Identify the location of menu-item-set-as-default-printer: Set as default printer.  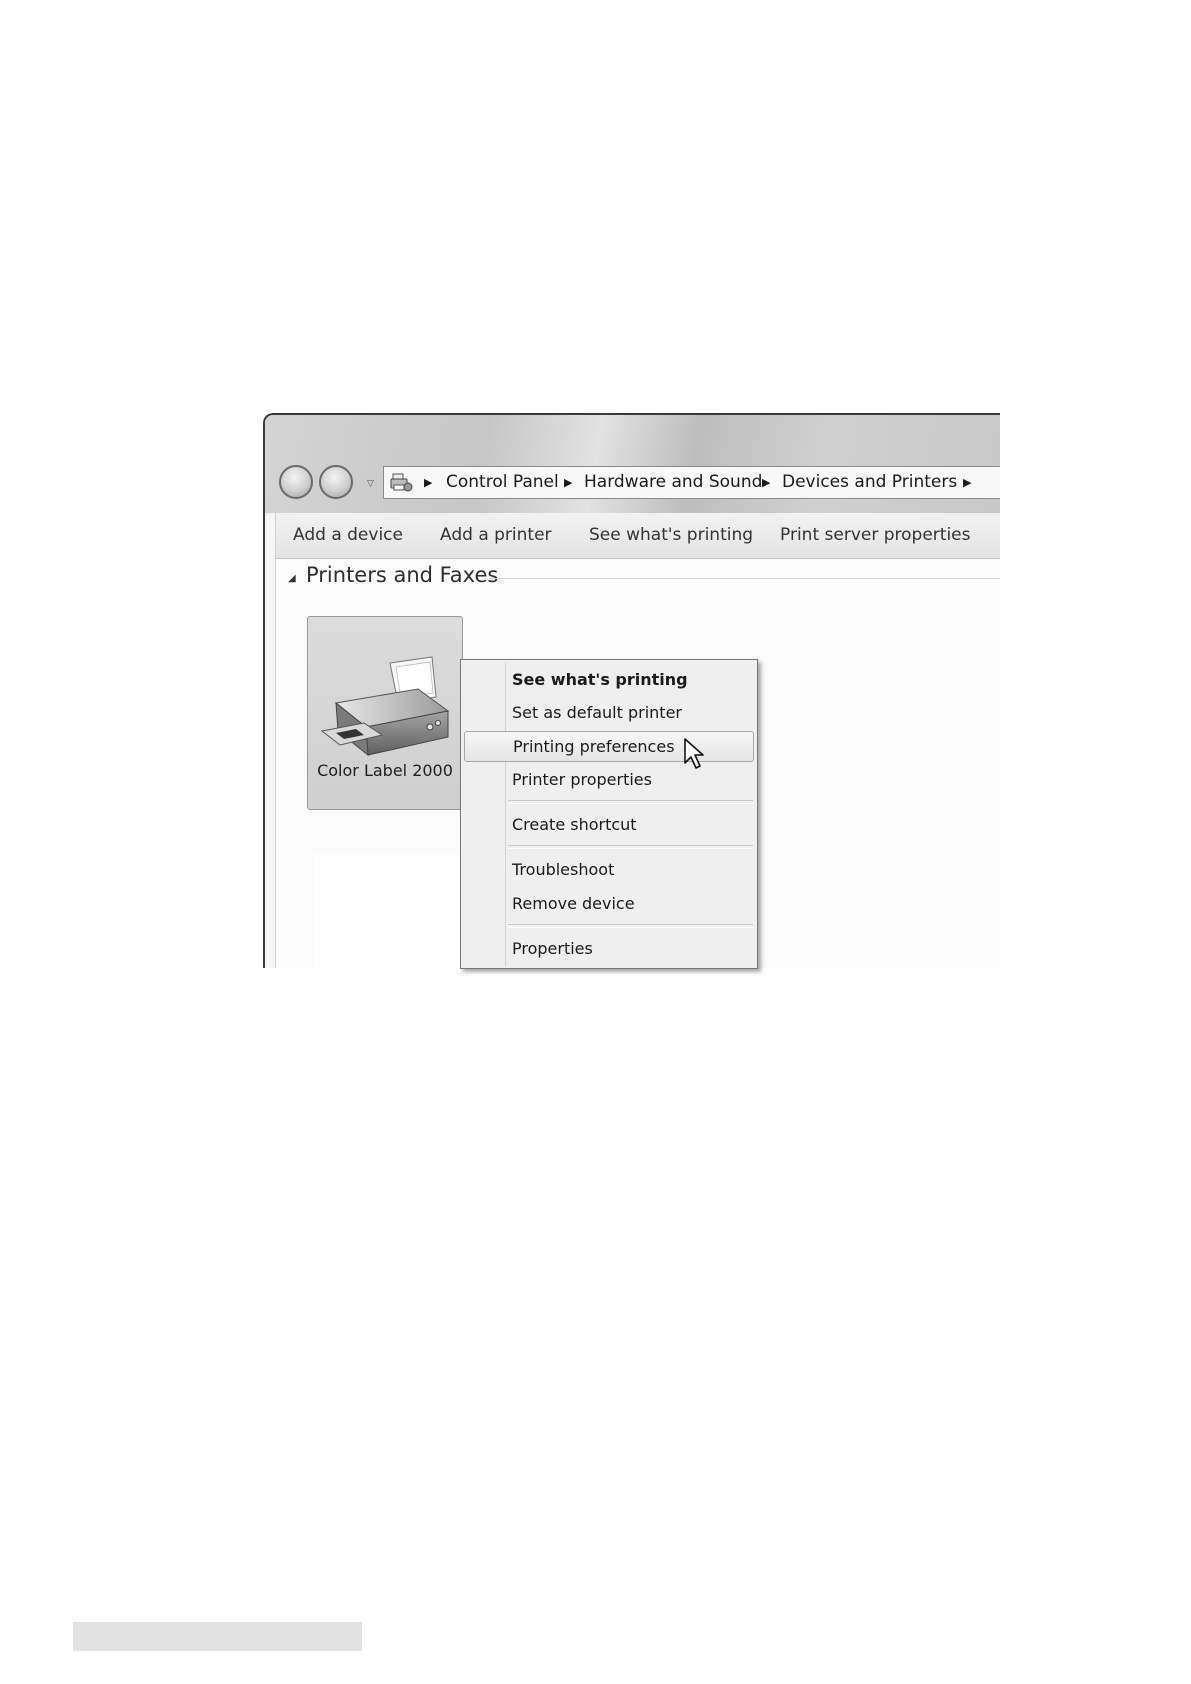
(609, 712).